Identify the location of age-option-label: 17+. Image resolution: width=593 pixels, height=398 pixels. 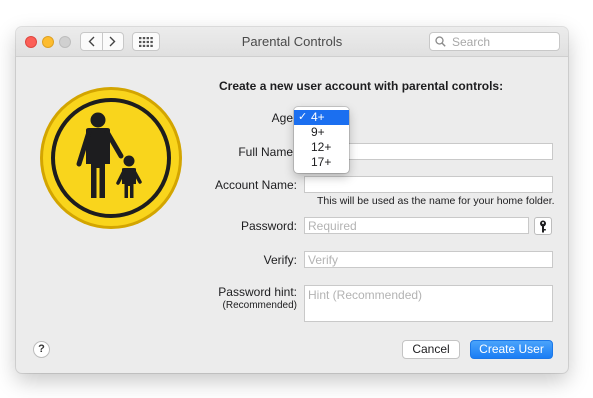
(321, 162).